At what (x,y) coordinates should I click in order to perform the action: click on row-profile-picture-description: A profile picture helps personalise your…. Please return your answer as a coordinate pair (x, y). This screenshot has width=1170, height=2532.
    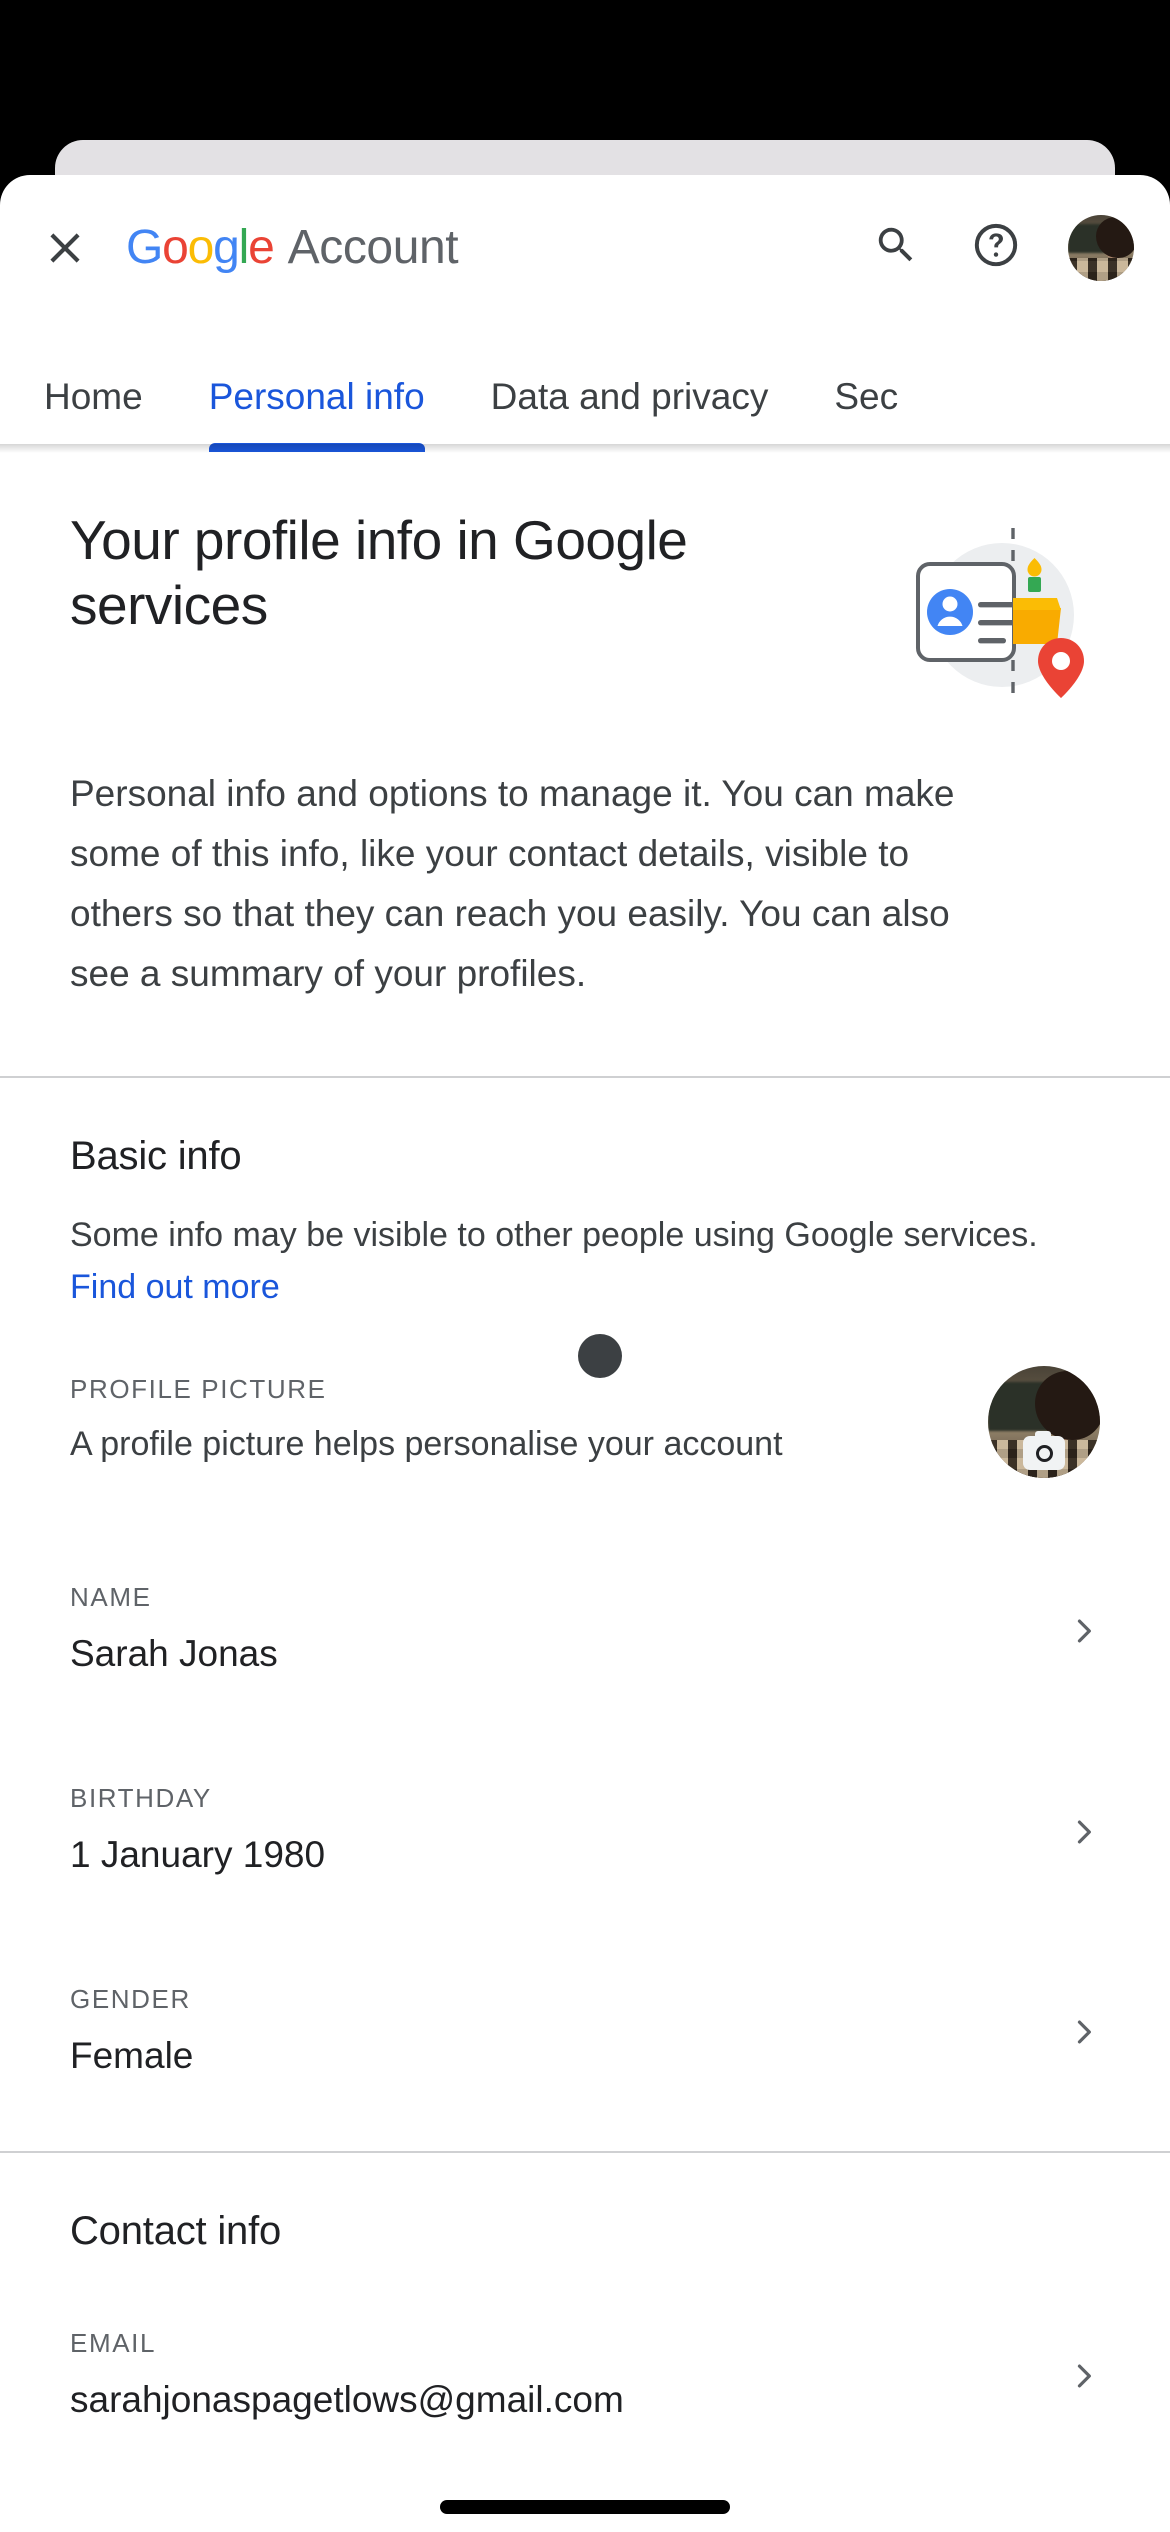
    Looking at the image, I should click on (426, 1444).